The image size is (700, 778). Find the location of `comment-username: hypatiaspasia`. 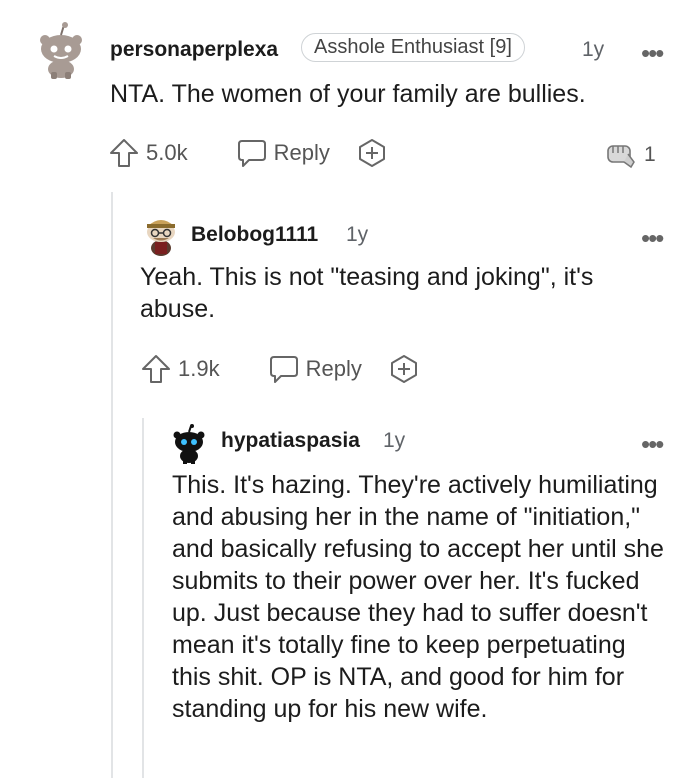

comment-username: hypatiaspasia is located at coordinates (290, 441).